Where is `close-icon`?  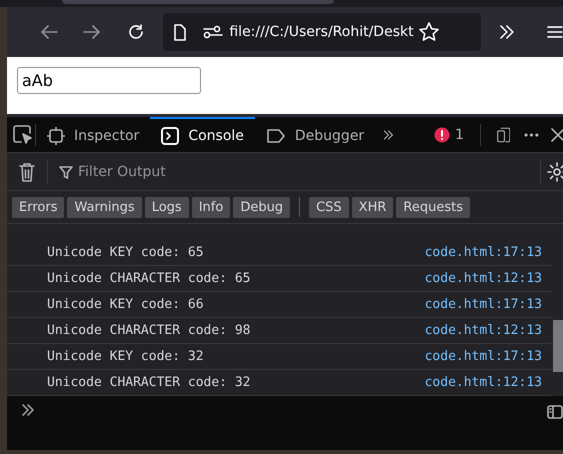
close-icon is located at coordinates (556, 134).